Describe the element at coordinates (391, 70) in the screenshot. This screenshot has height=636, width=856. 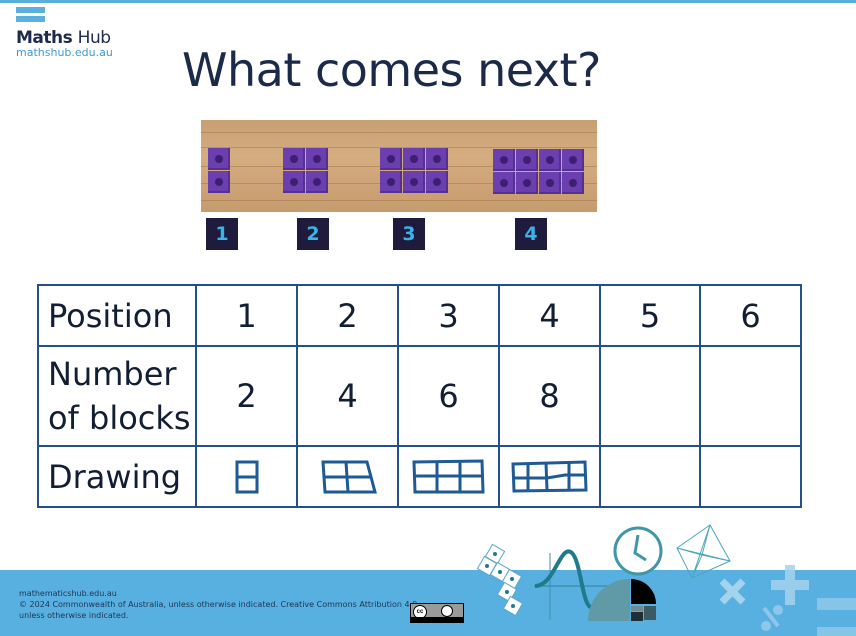
I see `slide-title: What comes next?` at that location.